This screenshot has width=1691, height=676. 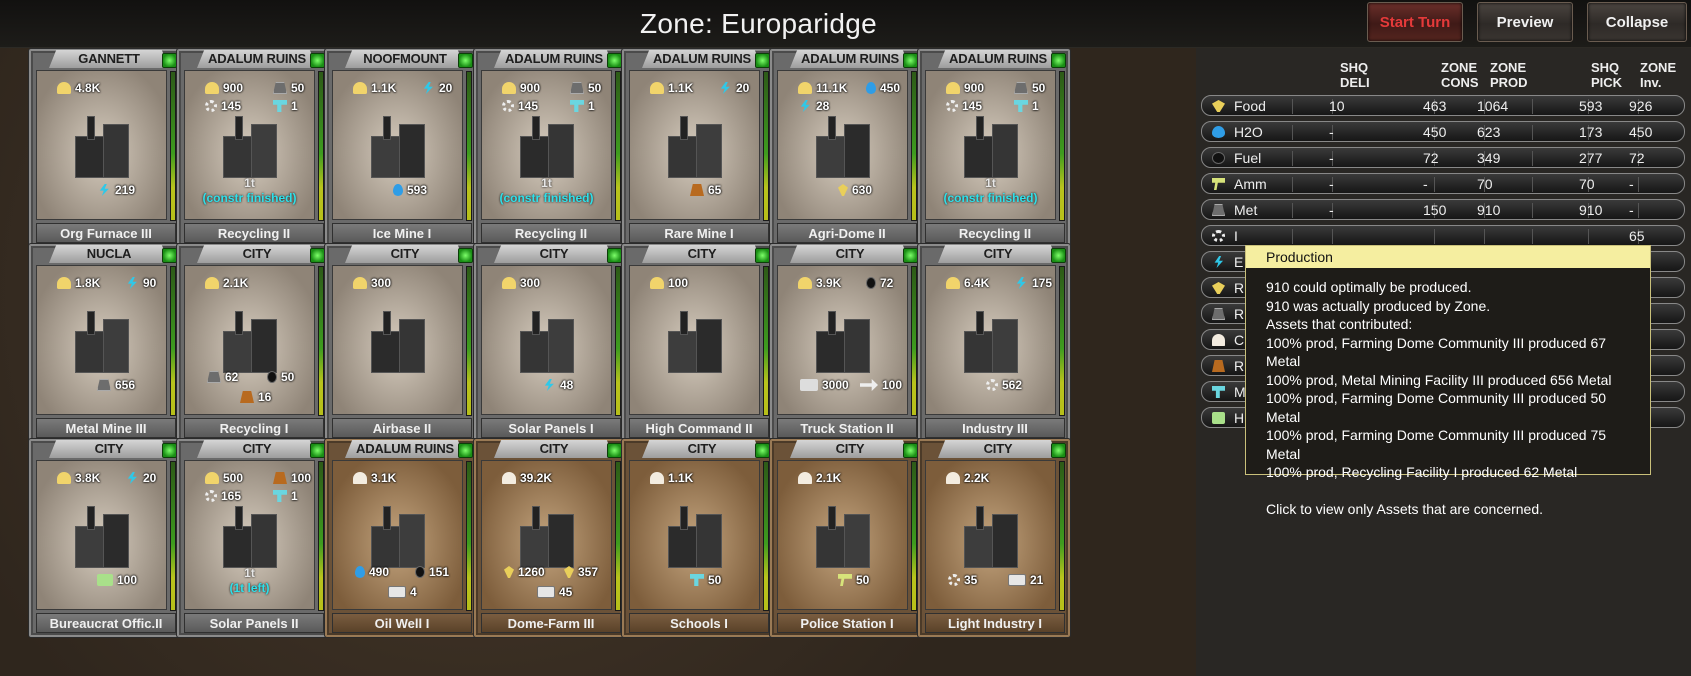 I want to click on asset-tile: CITY 2.1K 62 50 16 Recycling I, so click(x=253, y=343).